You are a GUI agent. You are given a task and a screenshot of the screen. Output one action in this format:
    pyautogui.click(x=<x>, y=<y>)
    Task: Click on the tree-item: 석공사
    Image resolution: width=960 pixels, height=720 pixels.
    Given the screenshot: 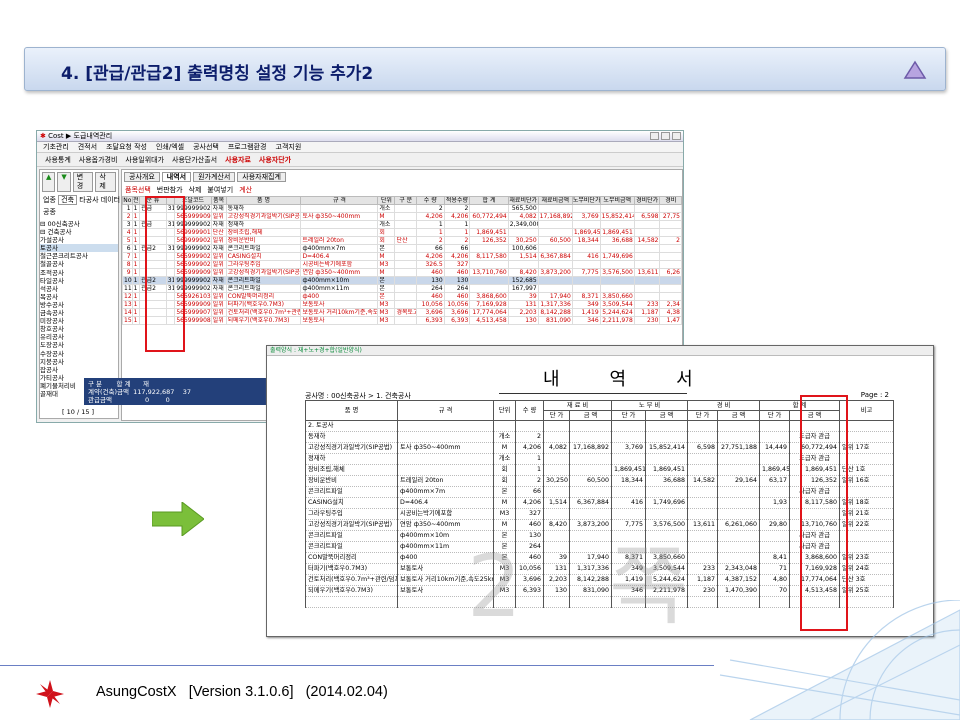 What is the action you would take?
    pyautogui.click(x=79, y=289)
    